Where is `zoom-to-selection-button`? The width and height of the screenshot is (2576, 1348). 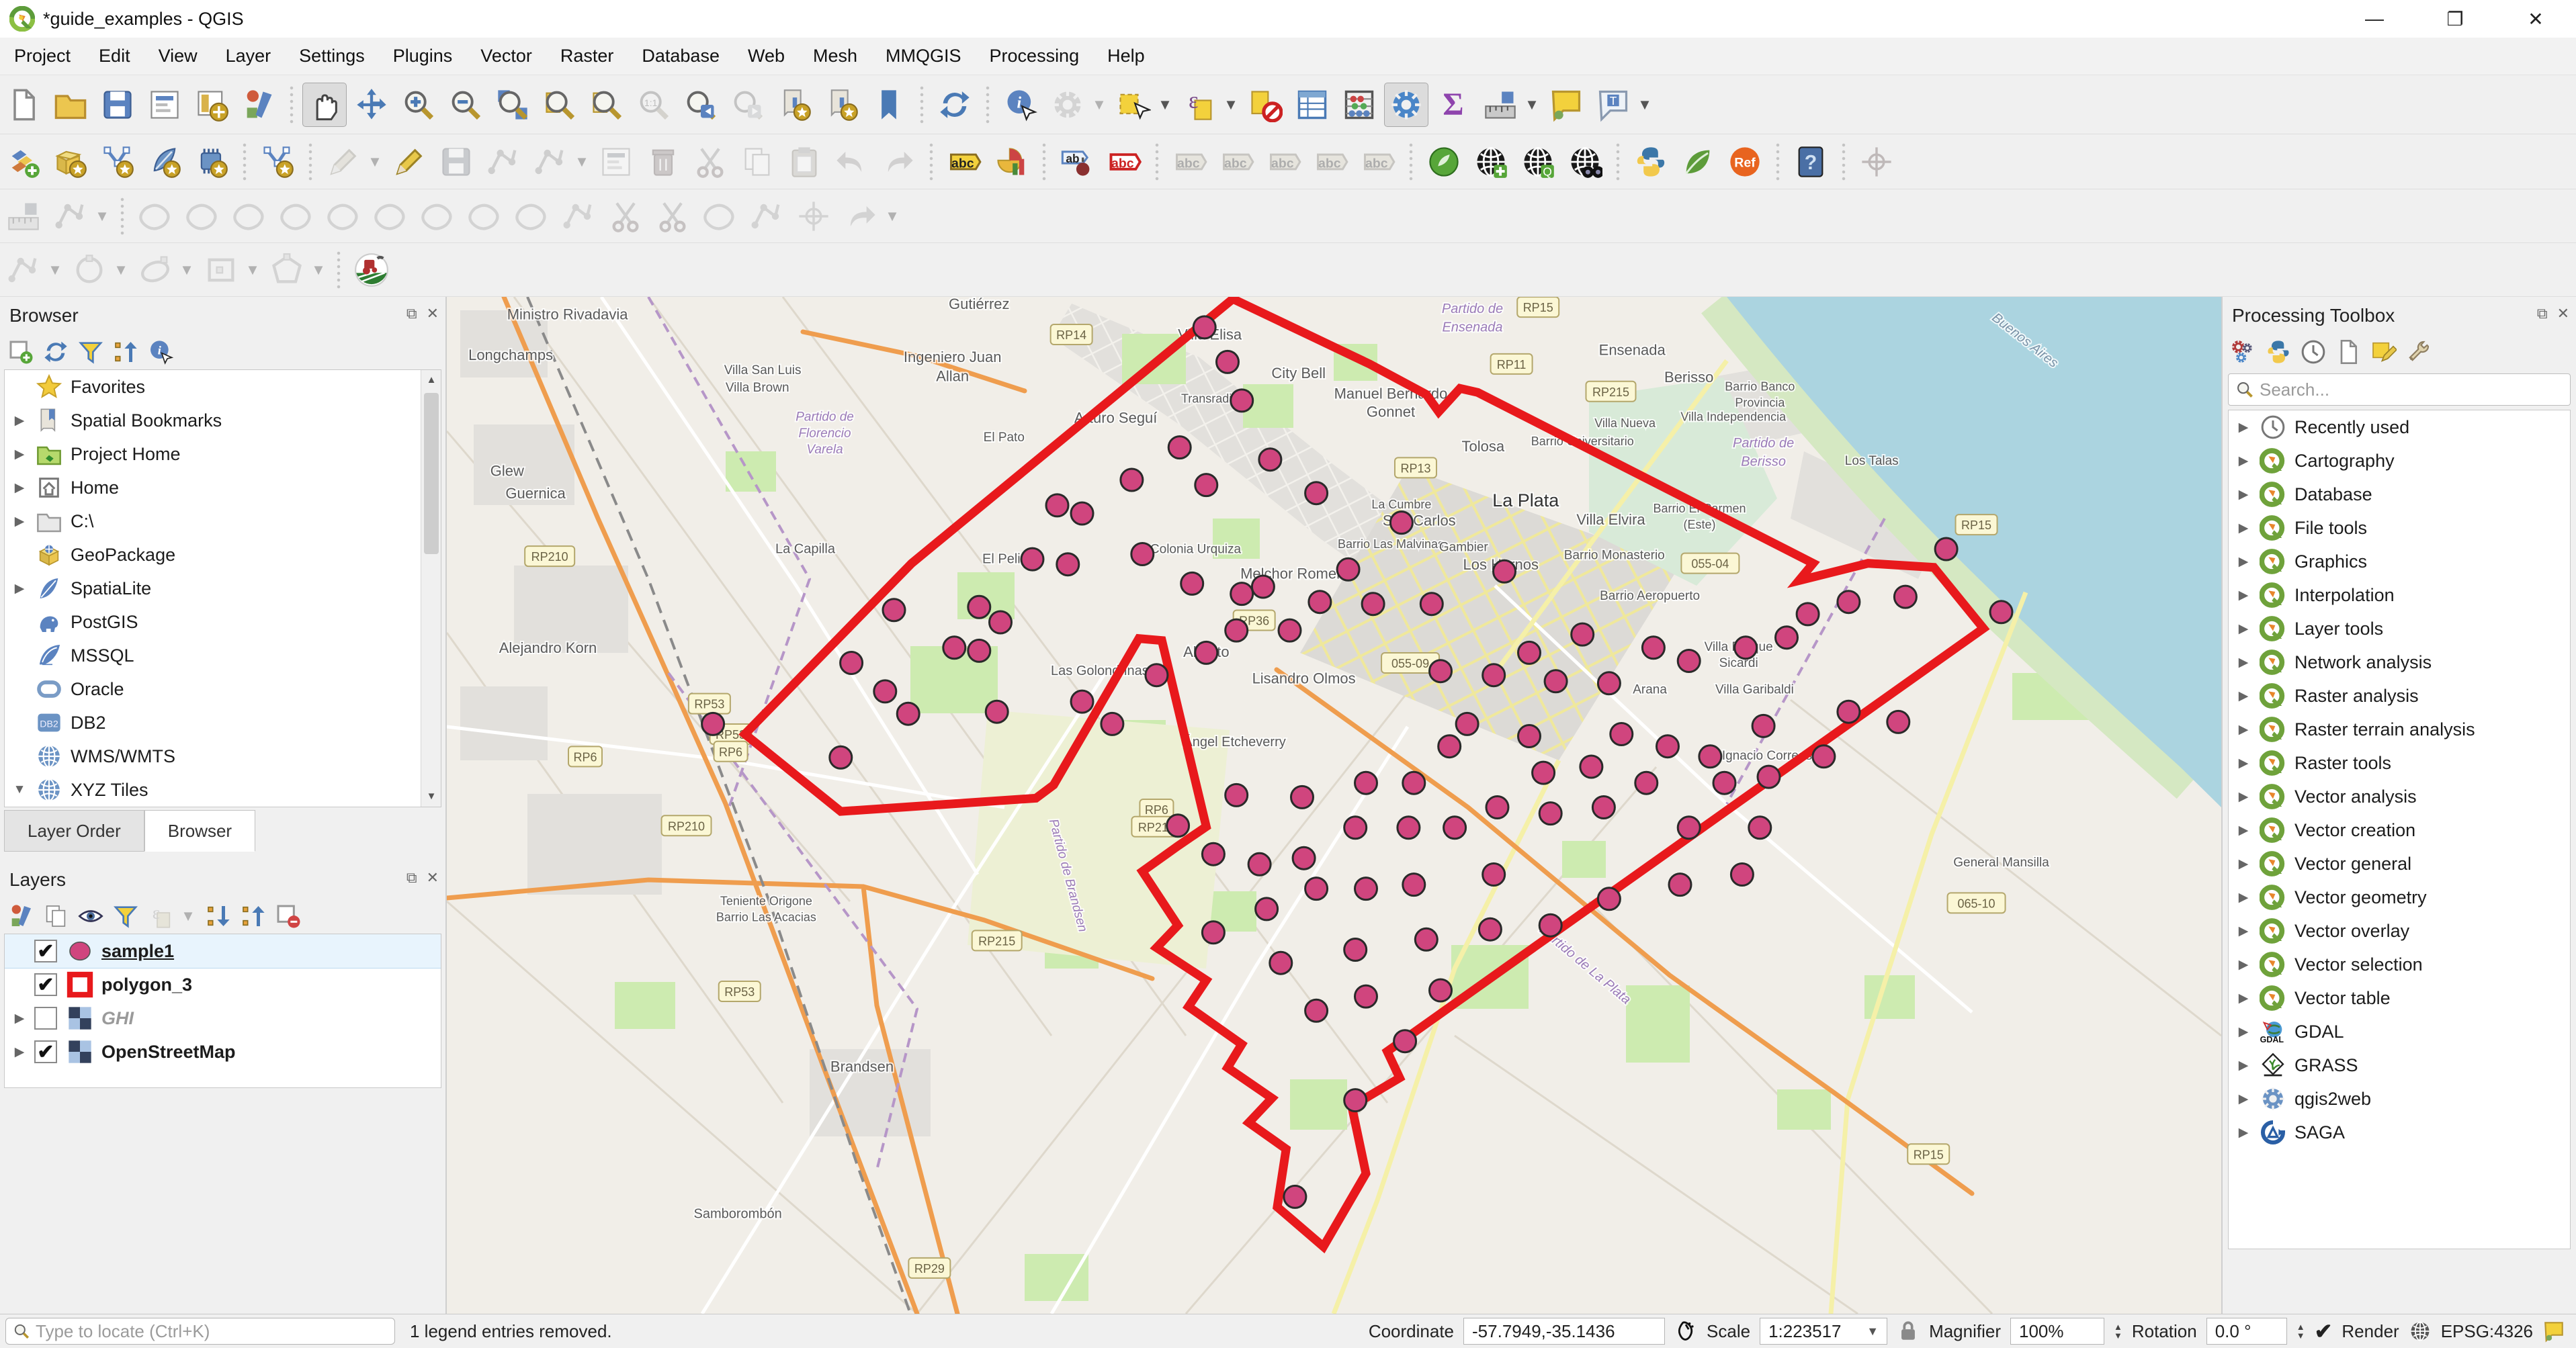
zoom-to-selection-button is located at coordinates (607, 105).